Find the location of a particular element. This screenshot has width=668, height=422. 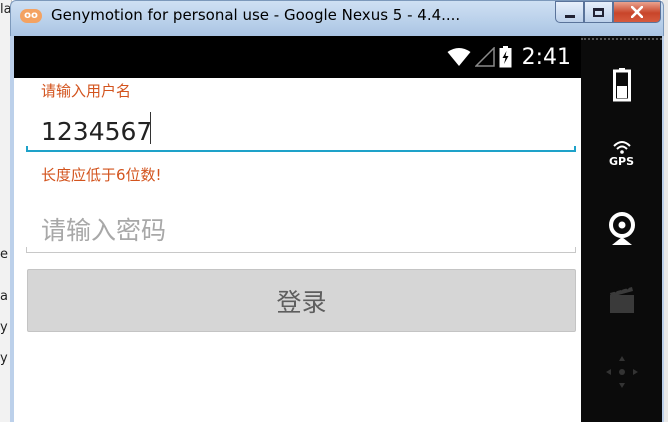

gps-tool-label: GPS is located at coordinates (621, 161).